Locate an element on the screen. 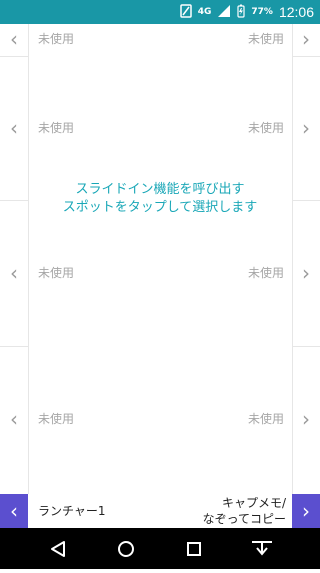 This screenshot has height=573, width=320. left-spot-1: ‹ is located at coordinates (14, 39).